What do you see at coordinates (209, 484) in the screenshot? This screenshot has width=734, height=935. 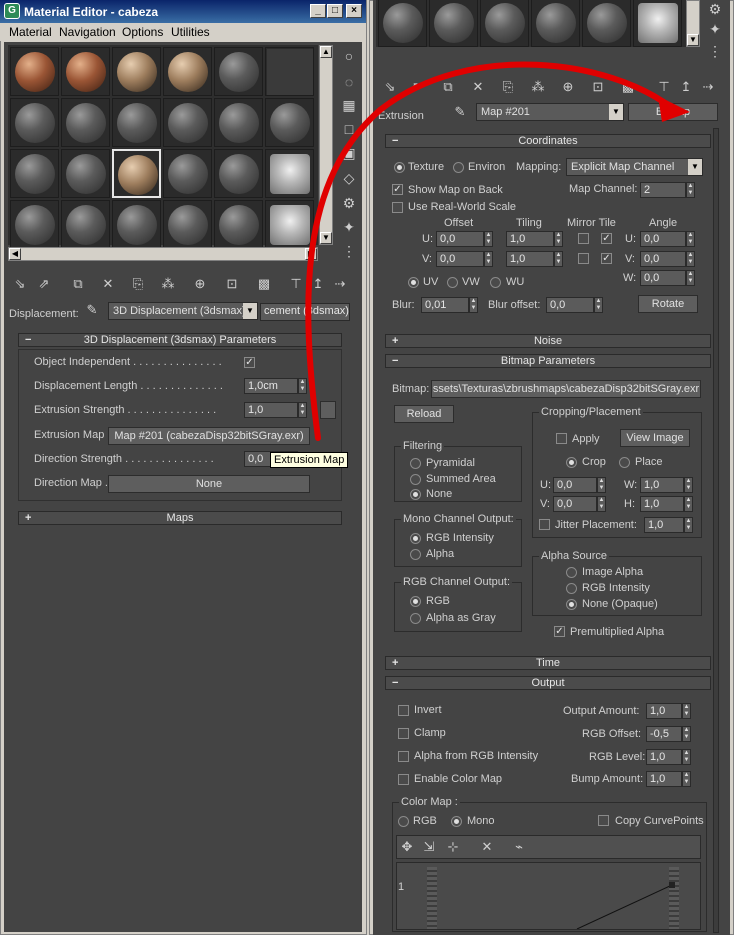 I see `direction-map-button: None` at bounding box center [209, 484].